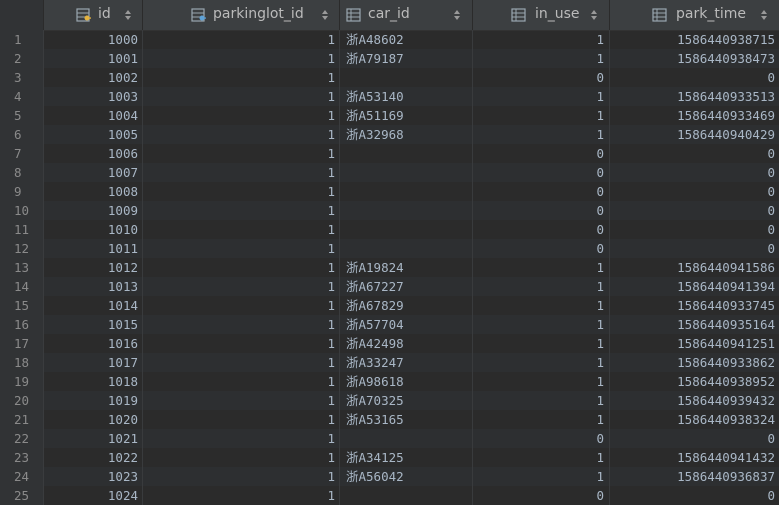  Describe the element at coordinates (22, 248) in the screenshot. I see `row-number-cell: 12` at that location.